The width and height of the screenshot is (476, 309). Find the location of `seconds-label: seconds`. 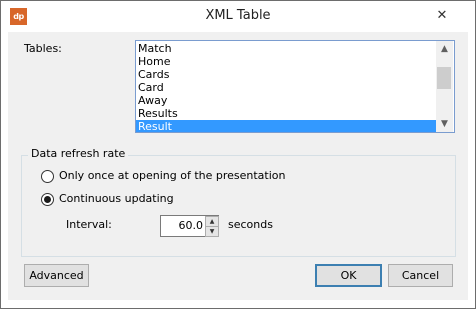

seconds-label: seconds is located at coordinates (250, 224).